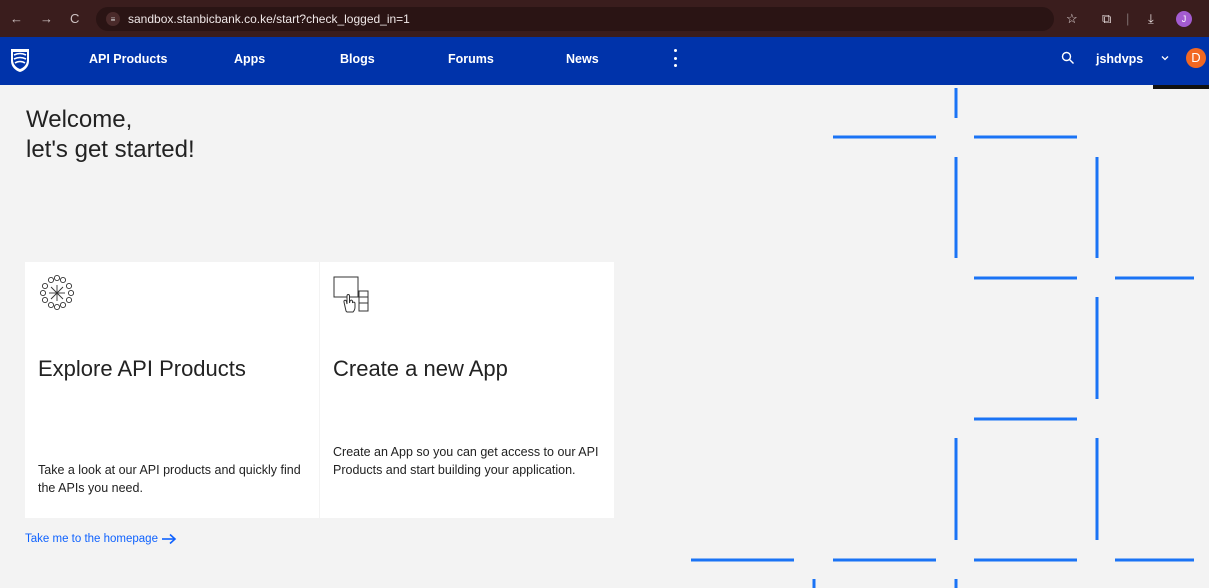 The image size is (1209, 588). I want to click on welcome-line-1: Welcome,, so click(79, 119).